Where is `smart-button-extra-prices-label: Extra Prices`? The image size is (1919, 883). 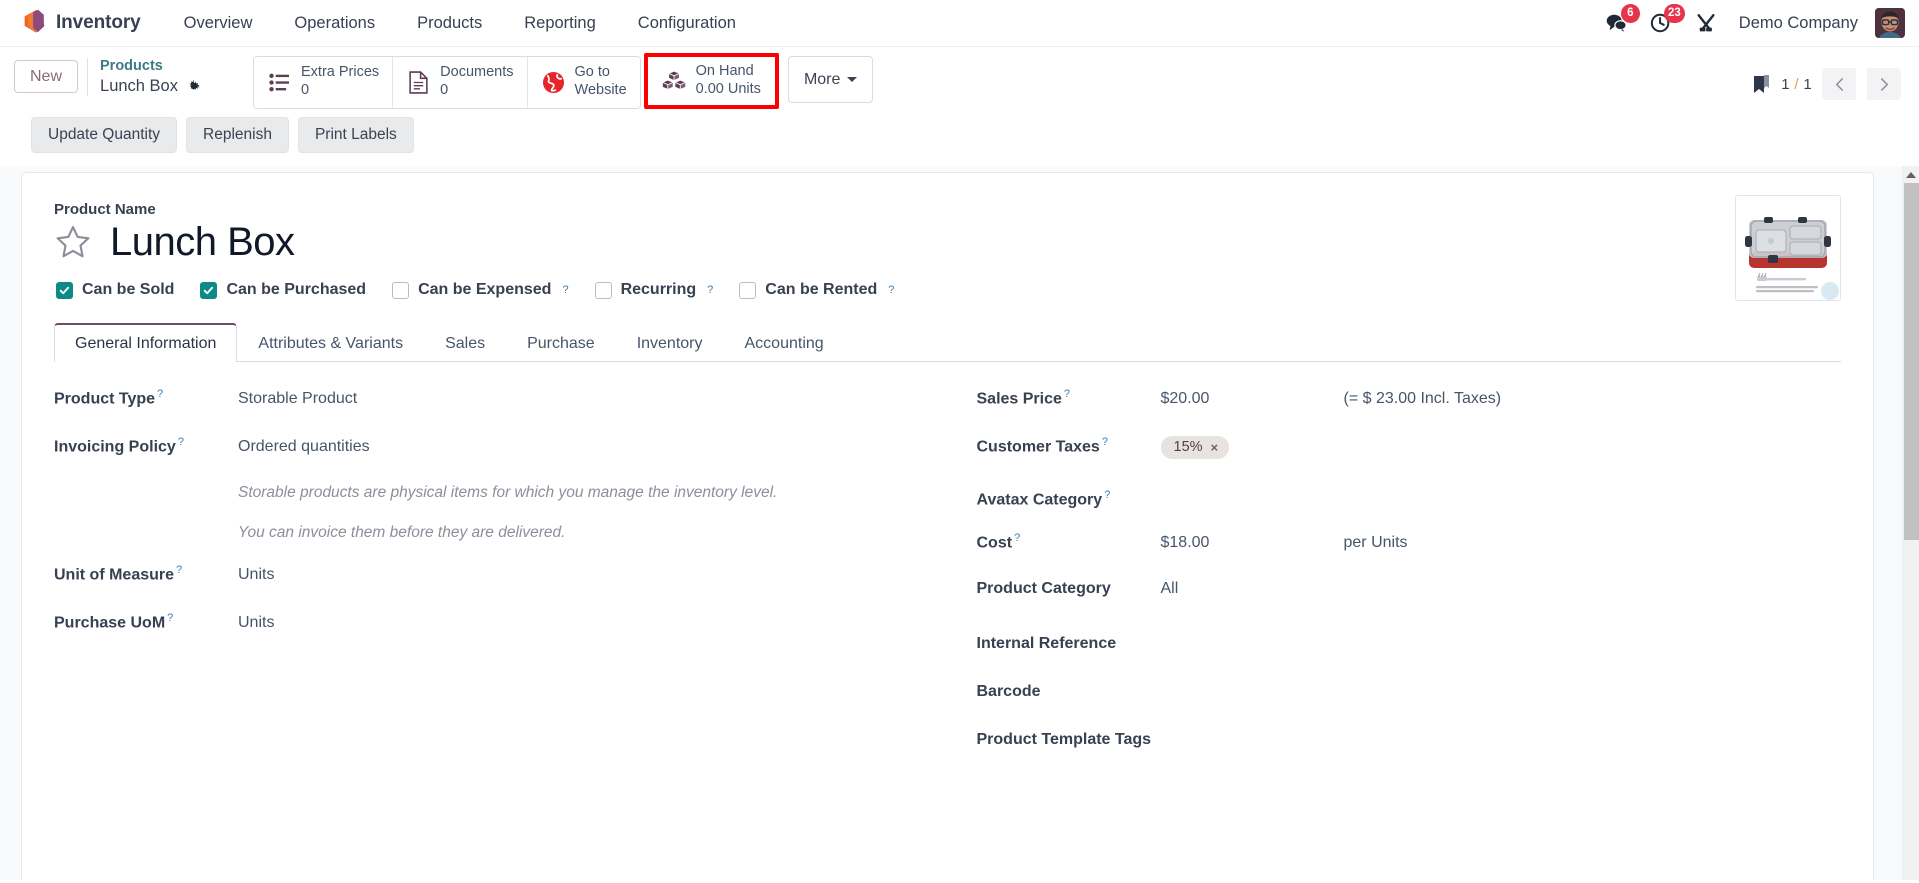
smart-button-extra-prices-label: Extra Prices is located at coordinates (340, 72).